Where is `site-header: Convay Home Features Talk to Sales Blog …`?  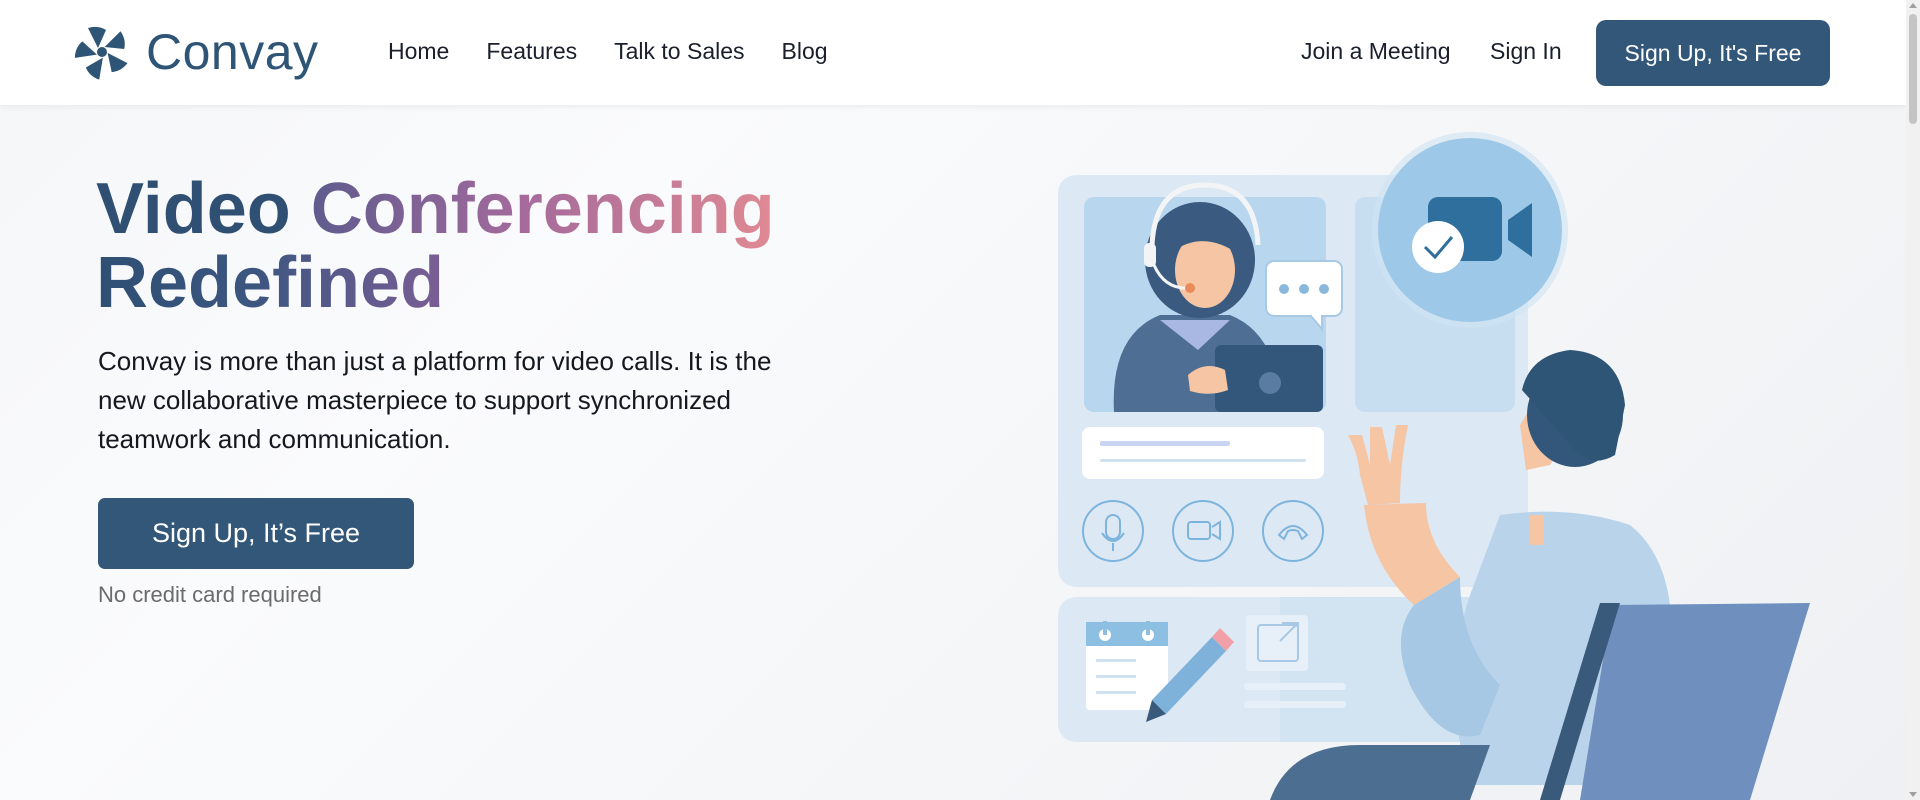 site-header: Convay Home Features Talk to Sales Blog … is located at coordinates (953, 52).